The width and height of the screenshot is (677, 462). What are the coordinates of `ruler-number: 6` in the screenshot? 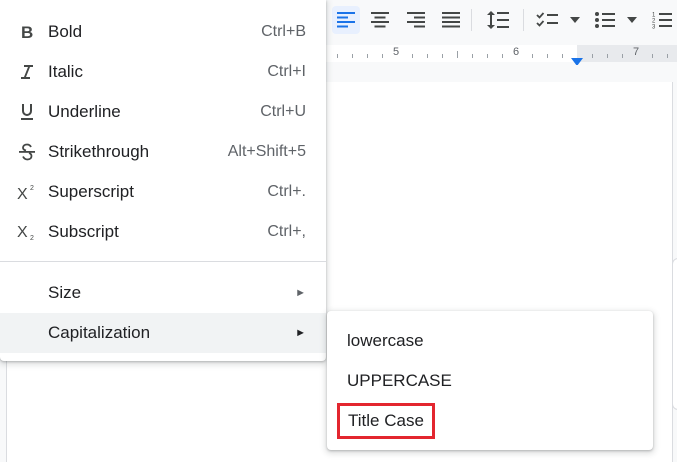 It's located at (516, 52).